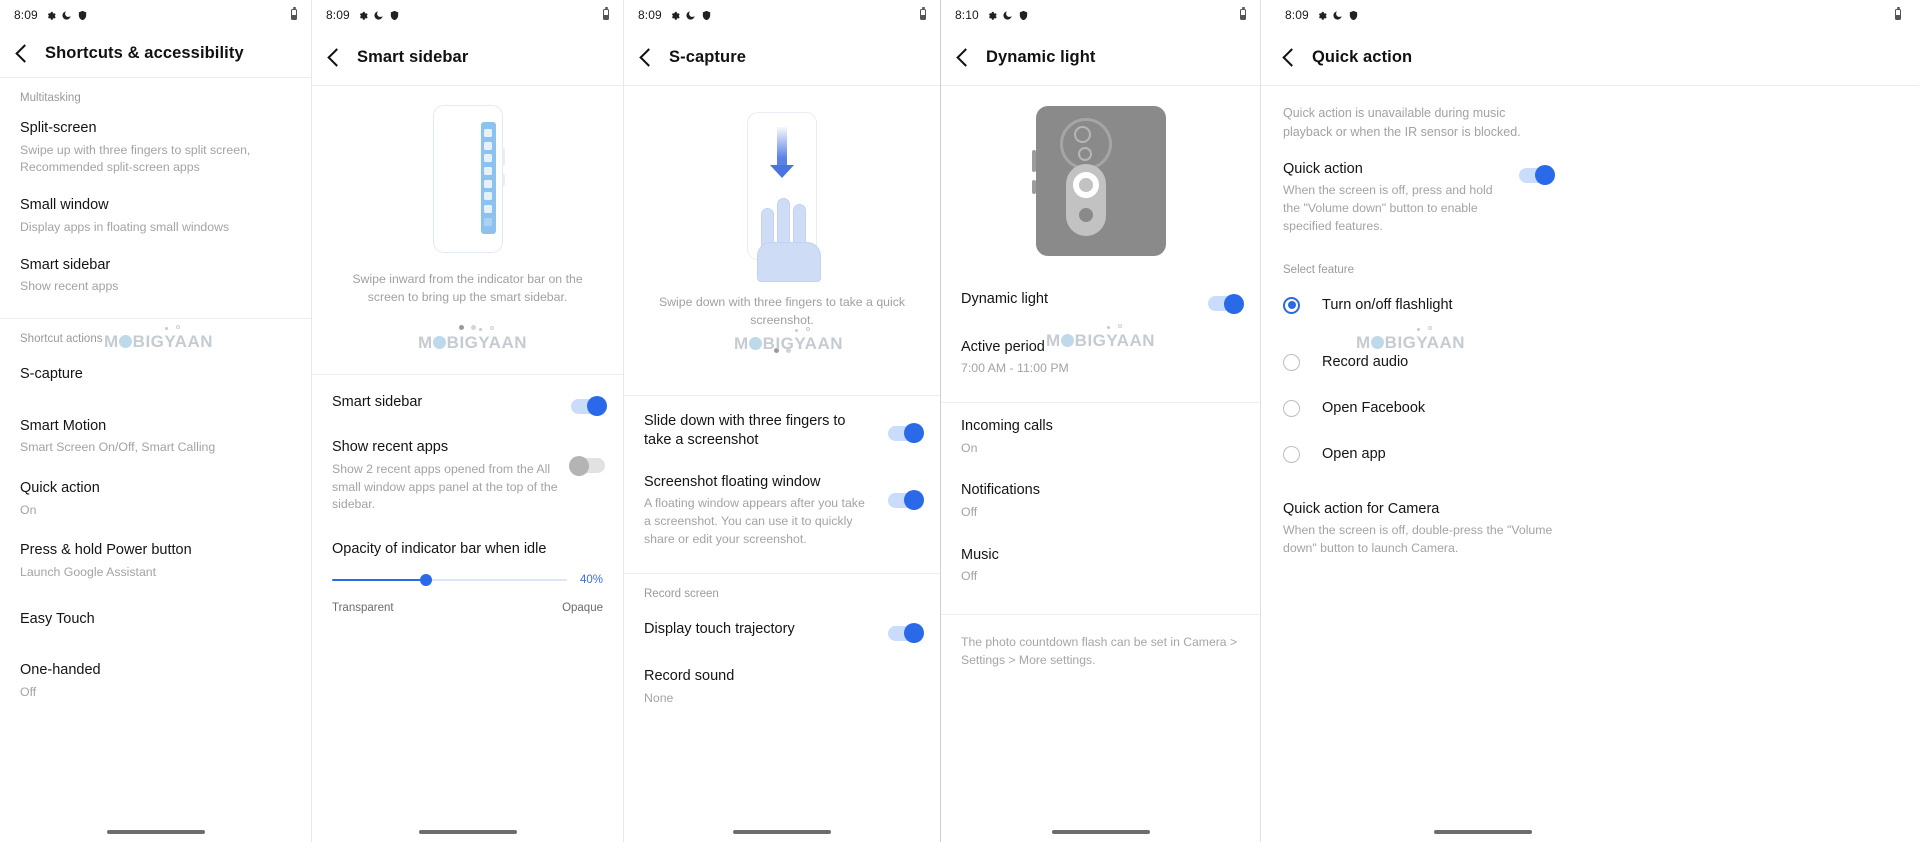  I want to click on display-touch-trajectory-switch, so click(906, 633).